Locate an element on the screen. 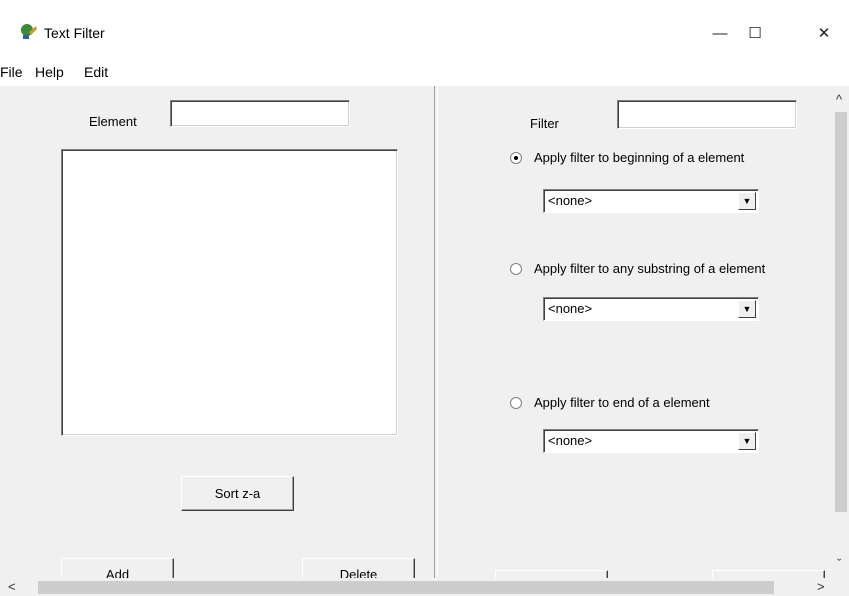 Image resolution: width=849 pixels, height=596 pixels. window-title: Text Filter is located at coordinates (74, 33).